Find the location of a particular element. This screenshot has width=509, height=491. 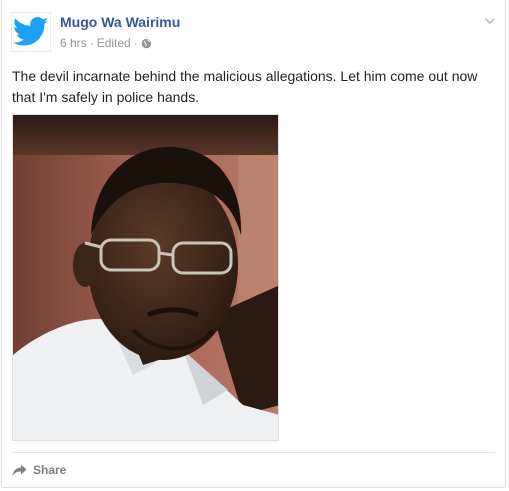

edited-label: Edited is located at coordinates (114, 43).